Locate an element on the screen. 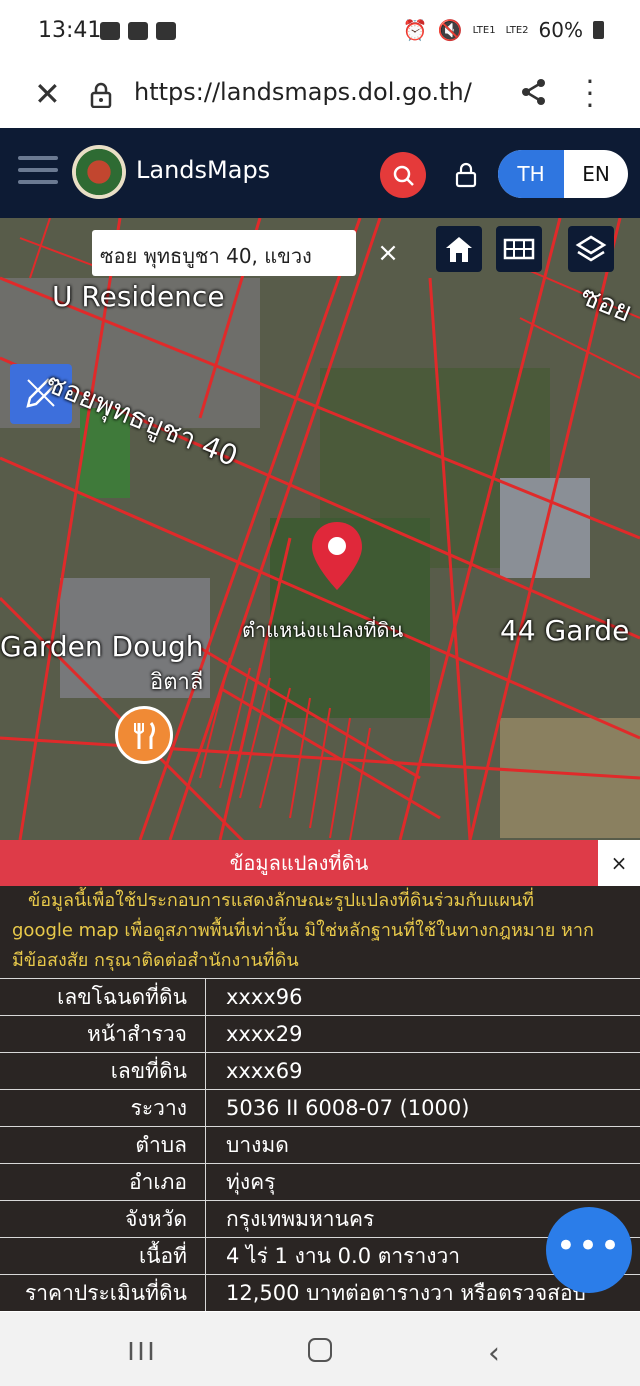 The width and height of the screenshot is (640, 1386). table-row: เนื้อที่ 4 ไร่ 1 งาน 0.0 ตารางวา is located at coordinates (320, 1255).